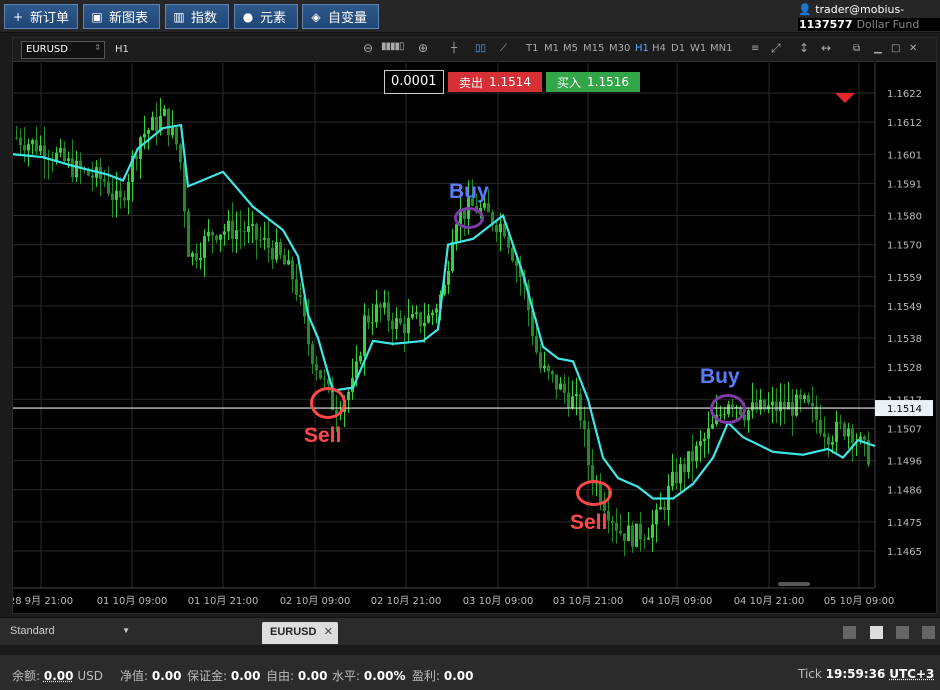 Image resolution: width=940 pixels, height=690 pixels. I want to click on maximize-icon: □, so click(895, 48).